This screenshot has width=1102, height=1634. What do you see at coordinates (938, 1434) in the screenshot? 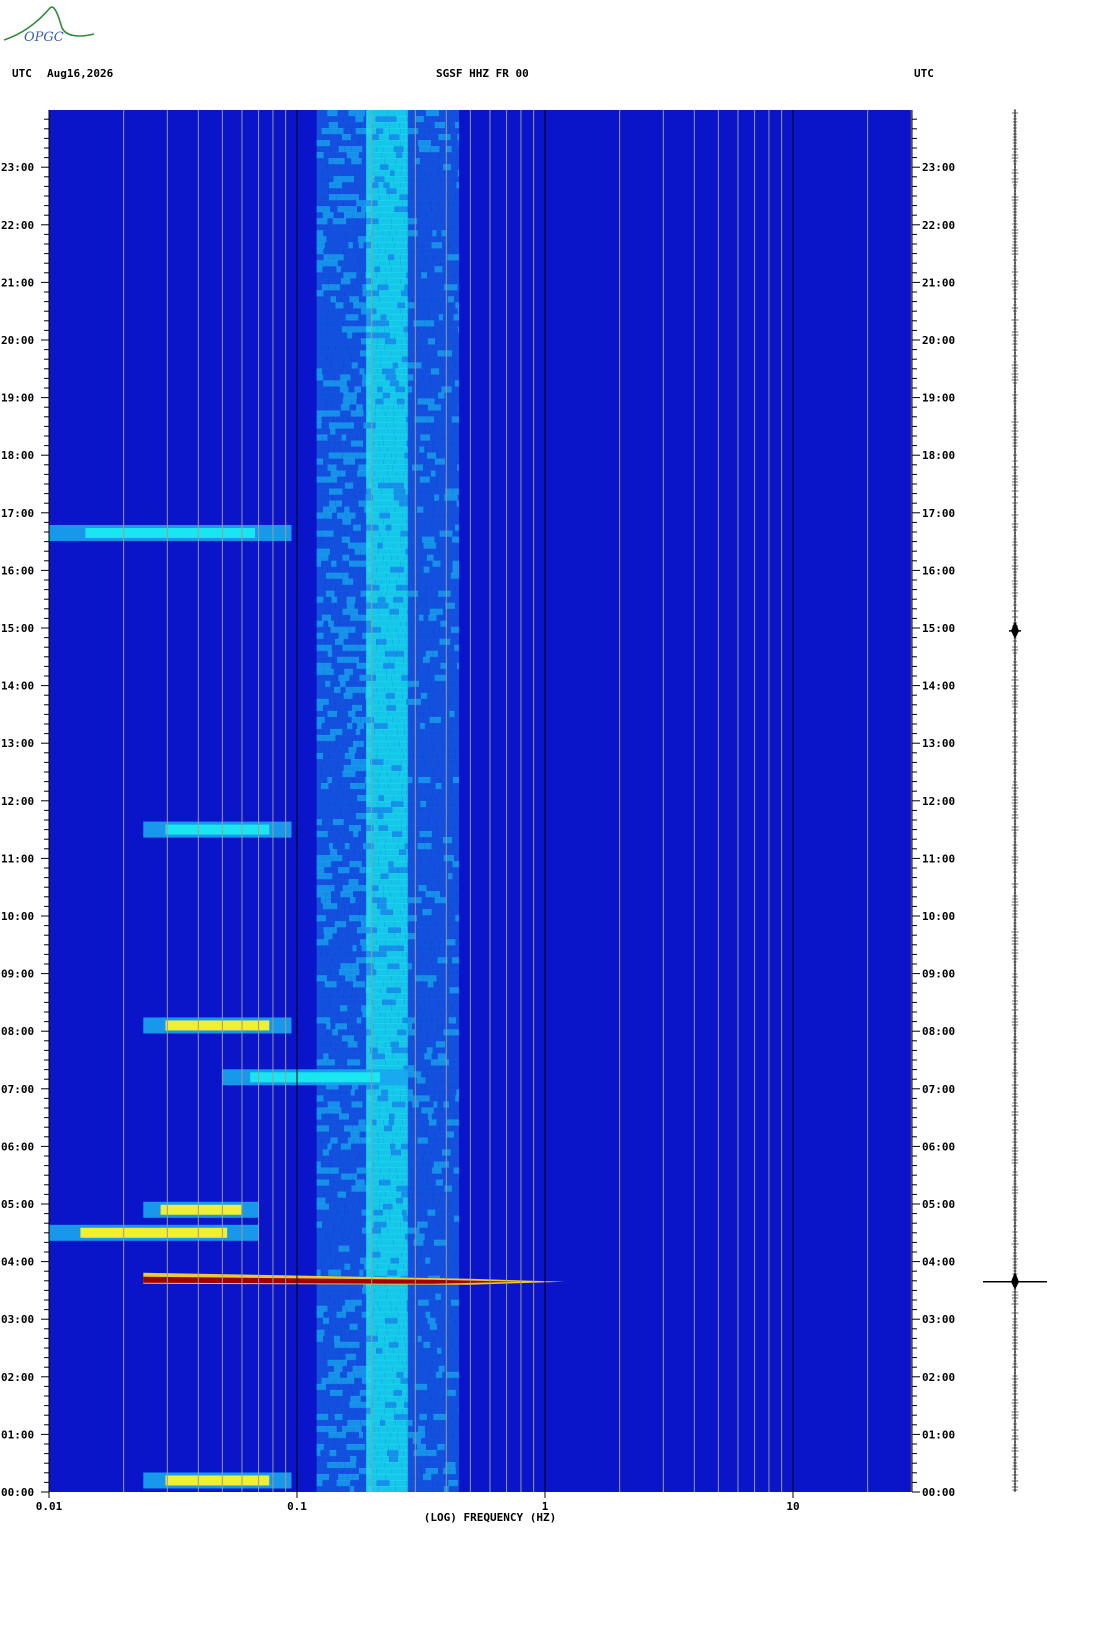
I see `right-time-tick-label: 01:00` at bounding box center [938, 1434].